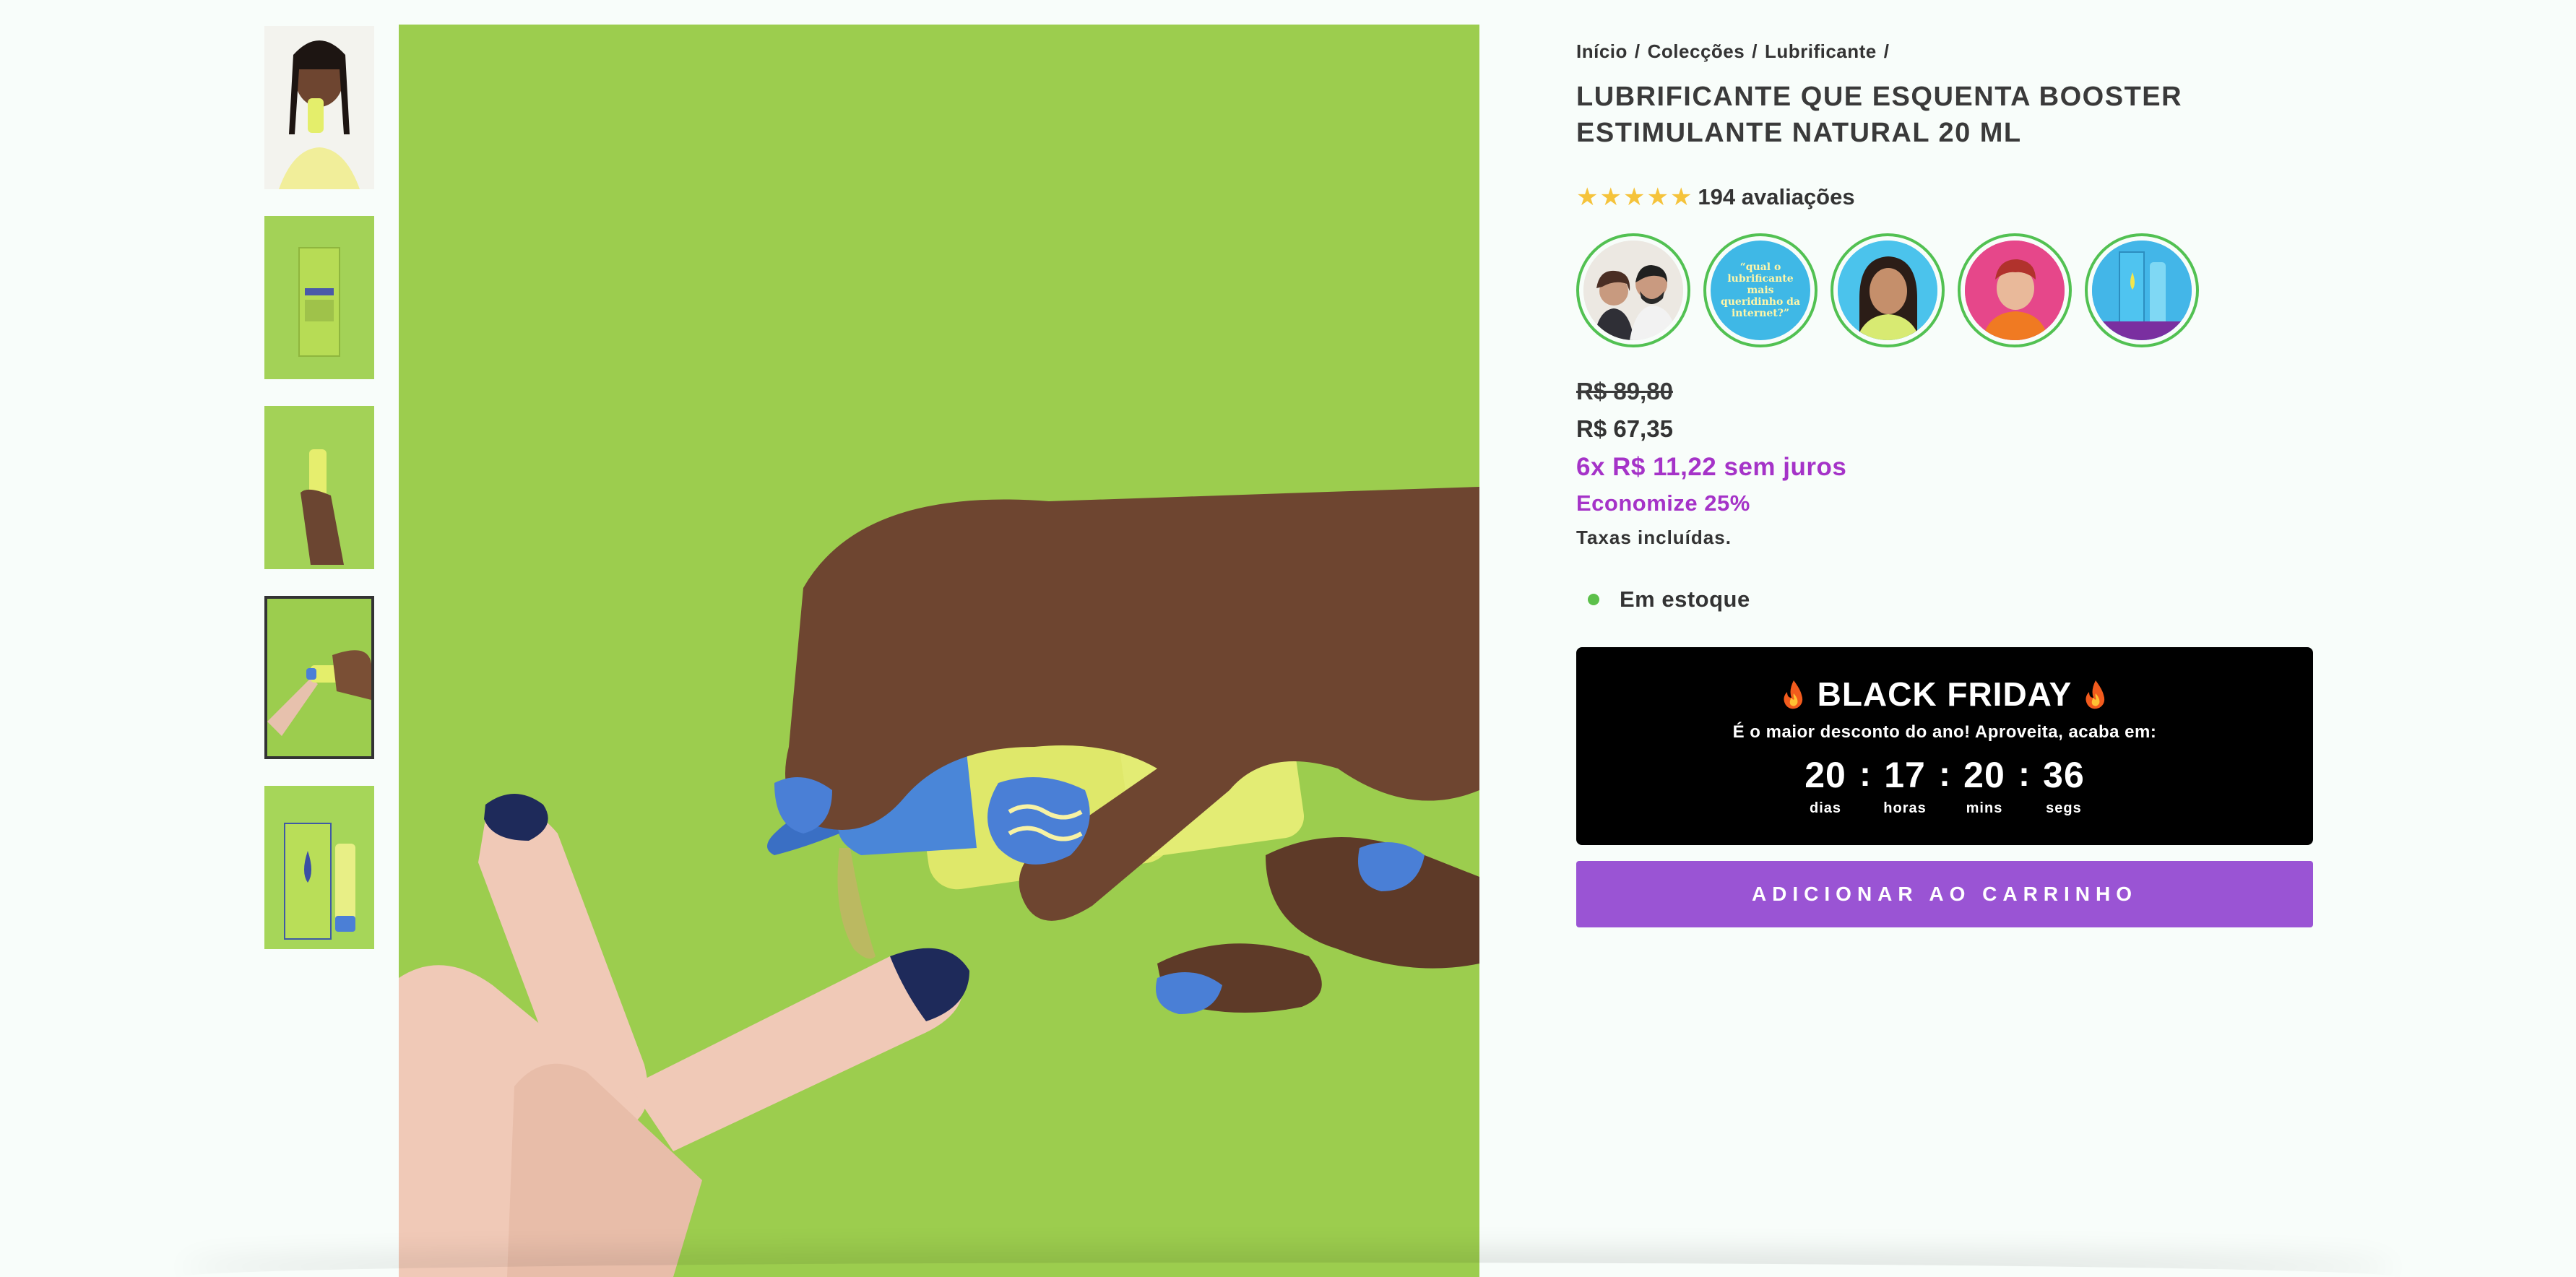  What do you see at coordinates (1944, 51) in the screenshot?
I see `breadcrumb: Início / Colecções / Lubrificante /` at bounding box center [1944, 51].